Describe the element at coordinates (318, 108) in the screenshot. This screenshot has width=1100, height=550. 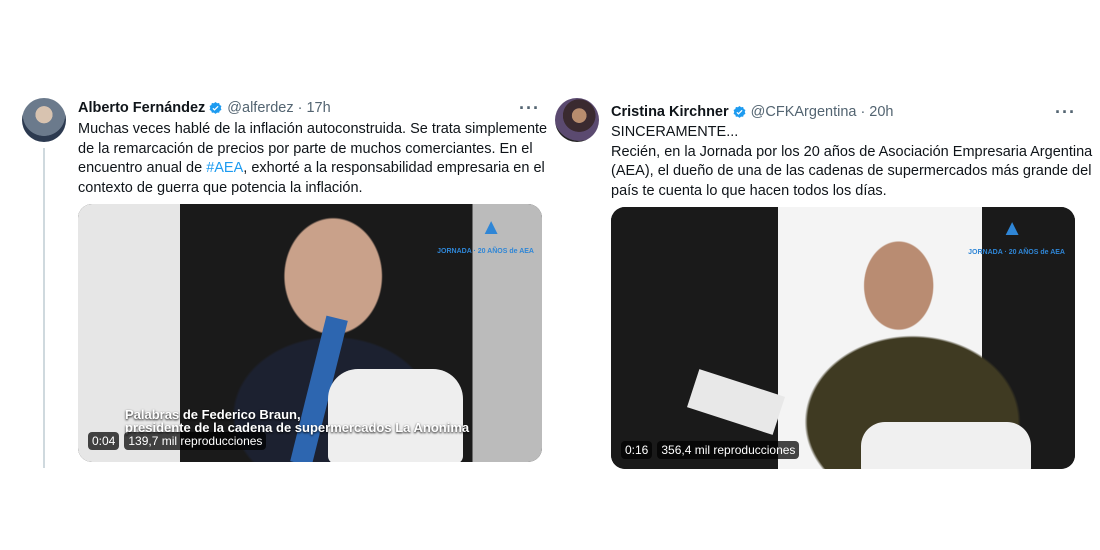
I see `timestamp: 17h` at that location.